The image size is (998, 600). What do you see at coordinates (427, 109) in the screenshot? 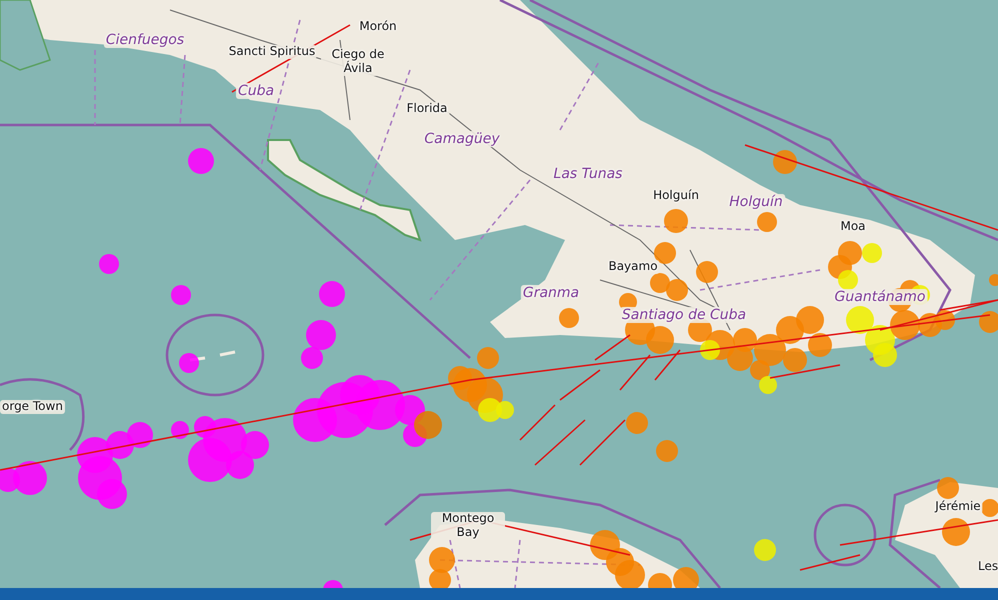
I see `city-label: Florida` at bounding box center [427, 109].